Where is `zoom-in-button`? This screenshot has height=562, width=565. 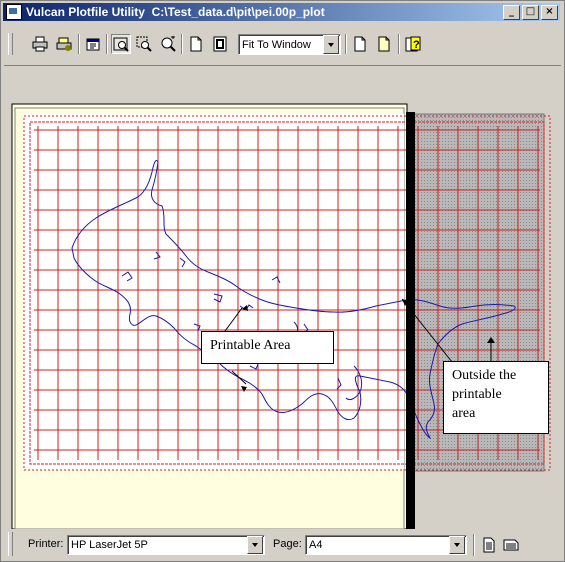
zoom-in-button is located at coordinates (168, 44).